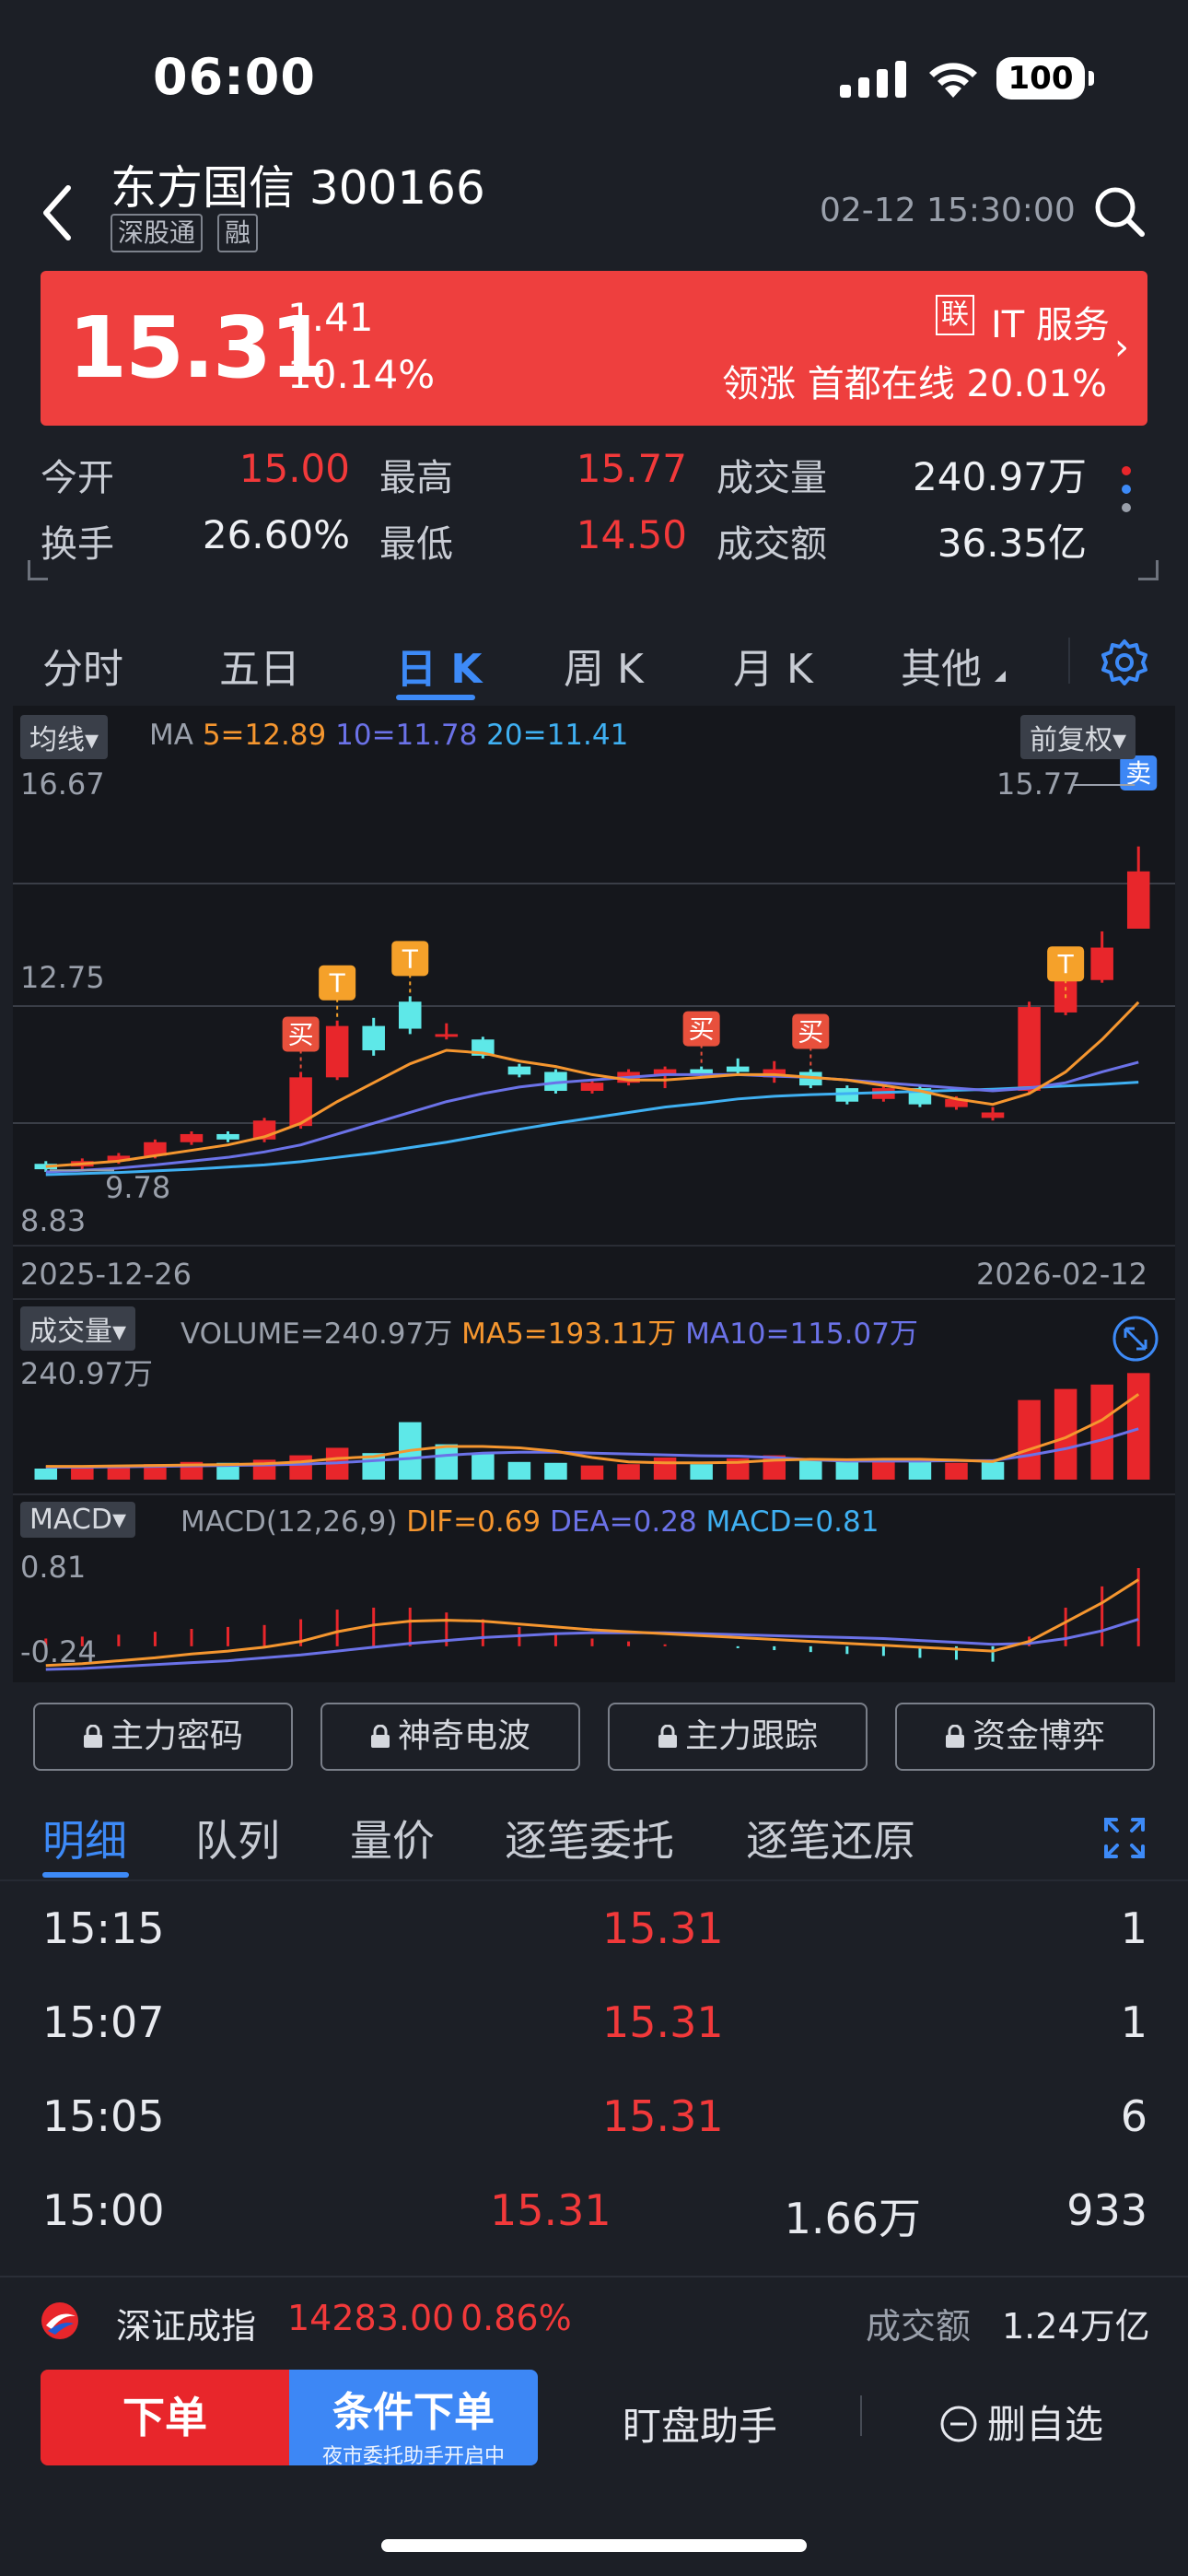 The height and width of the screenshot is (2576, 1188). What do you see at coordinates (700, 2423) in the screenshot?
I see `watch-assistant-button: 盯盘助手` at bounding box center [700, 2423].